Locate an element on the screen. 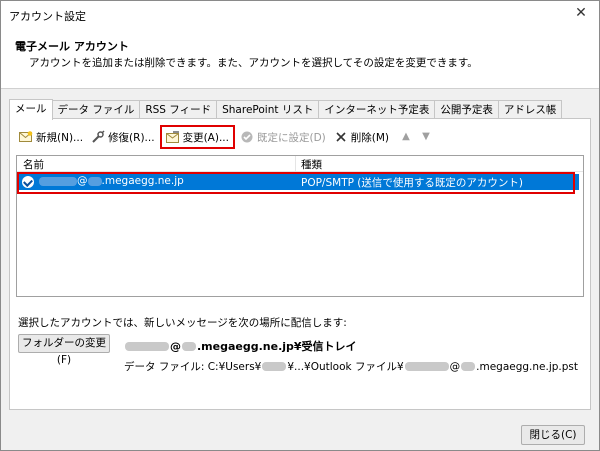 This screenshot has height=451, width=600. set-default-button: 既定に設定(D) is located at coordinates (283, 137).